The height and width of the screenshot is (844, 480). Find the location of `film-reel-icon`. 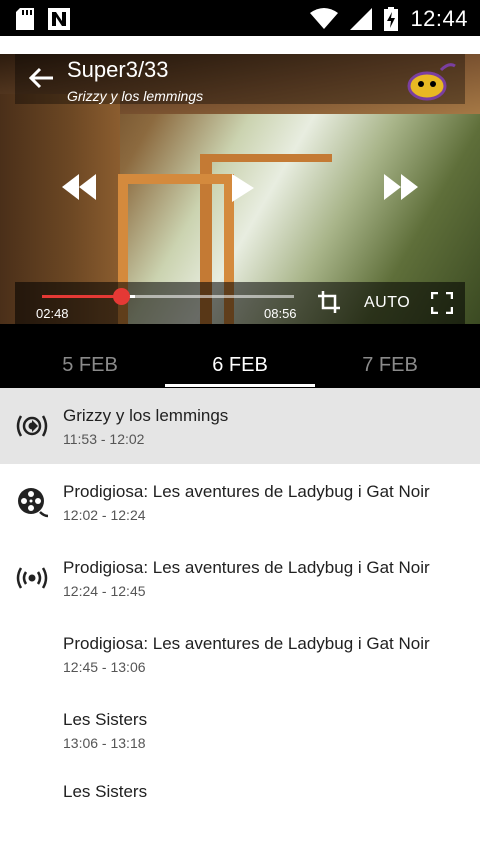

film-reel-icon is located at coordinates (33, 503).